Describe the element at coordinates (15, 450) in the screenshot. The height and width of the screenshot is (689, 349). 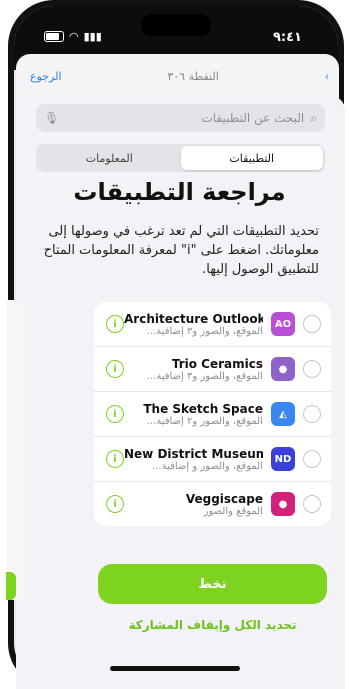
I see `background-panel` at that location.